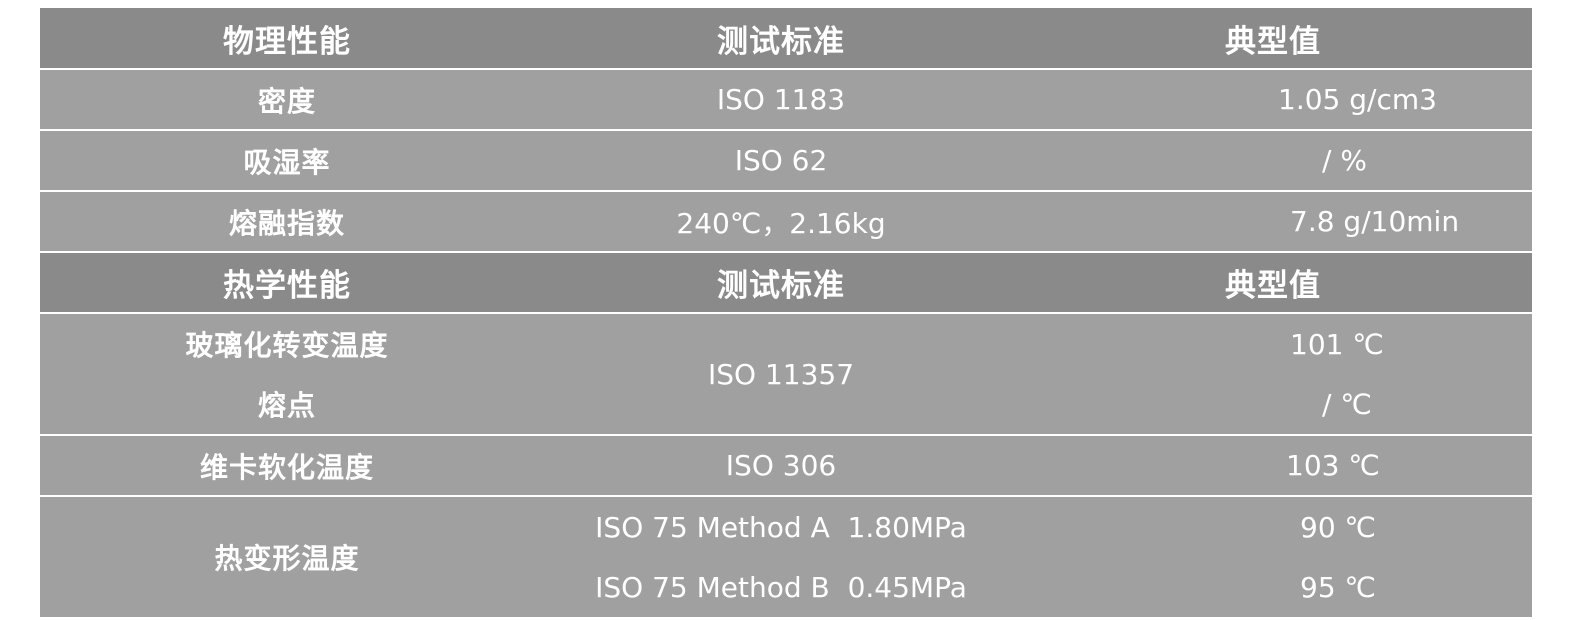 This screenshot has width=1572, height=620. What do you see at coordinates (286, 101) in the screenshot?
I see `property-name: 密度` at bounding box center [286, 101].